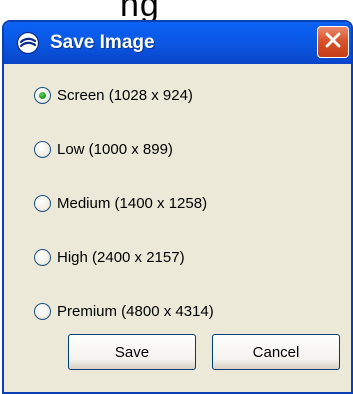 Image resolution: width=353 pixels, height=394 pixels. I want to click on title-bar: Save Image, so click(177, 43).